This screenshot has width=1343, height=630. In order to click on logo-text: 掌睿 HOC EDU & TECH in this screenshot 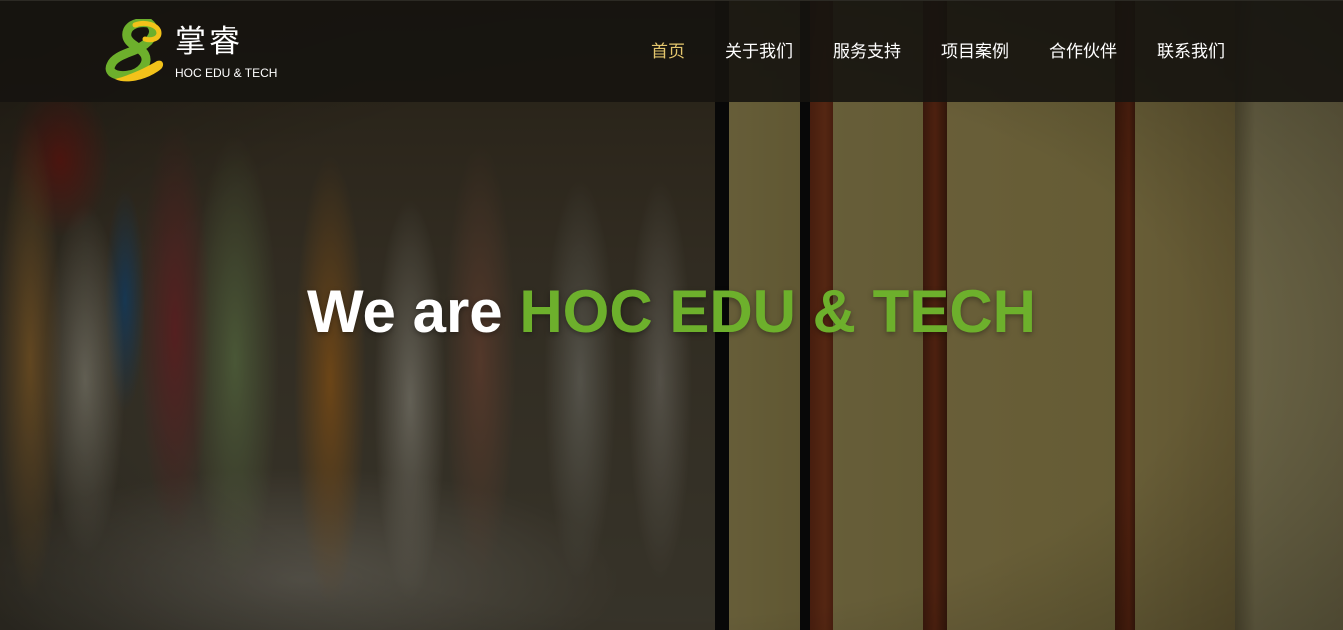, I will do `click(226, 52)`.